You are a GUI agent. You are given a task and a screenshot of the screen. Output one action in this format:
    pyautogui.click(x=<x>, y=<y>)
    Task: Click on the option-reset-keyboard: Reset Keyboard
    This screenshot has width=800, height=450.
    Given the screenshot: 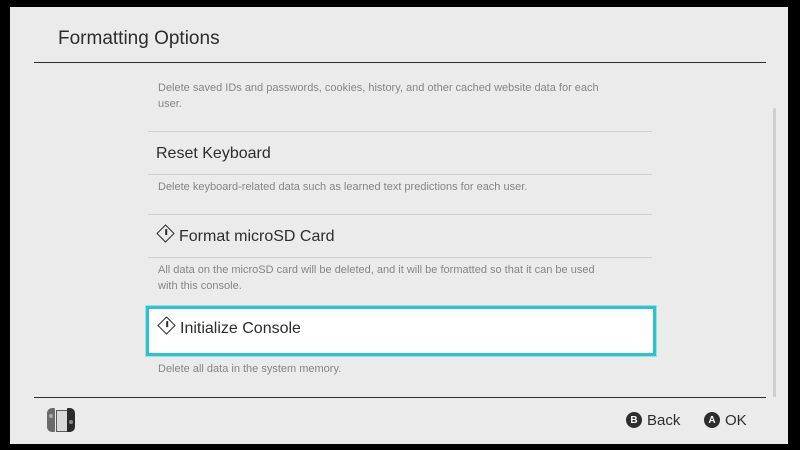 What is the action you would take?
    pyautogui.click(x=213, y=154)
    